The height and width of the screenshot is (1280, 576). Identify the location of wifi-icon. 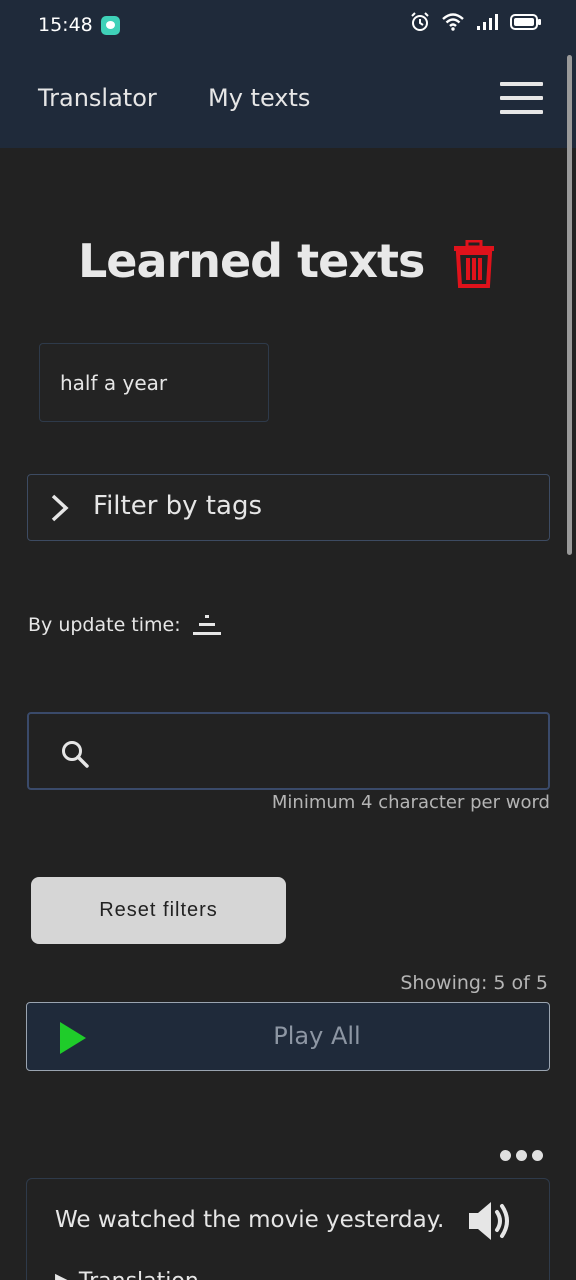
(453, 22).